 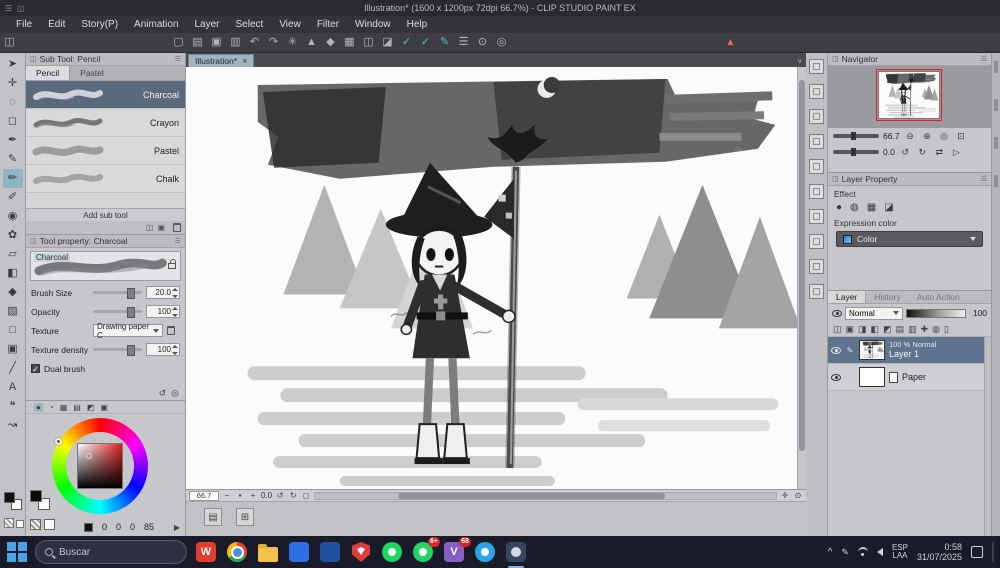 What do you see at coordinates (993, 552) in the screenshot?
I see `show-desktop-button` at bounding box center [993, 552].